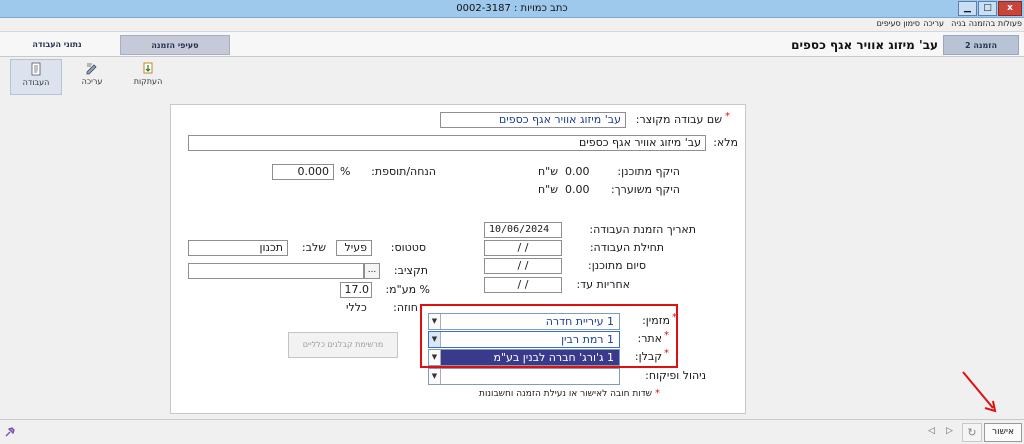  I want to click on contractor-label: קבלן:, so click(648, 356).